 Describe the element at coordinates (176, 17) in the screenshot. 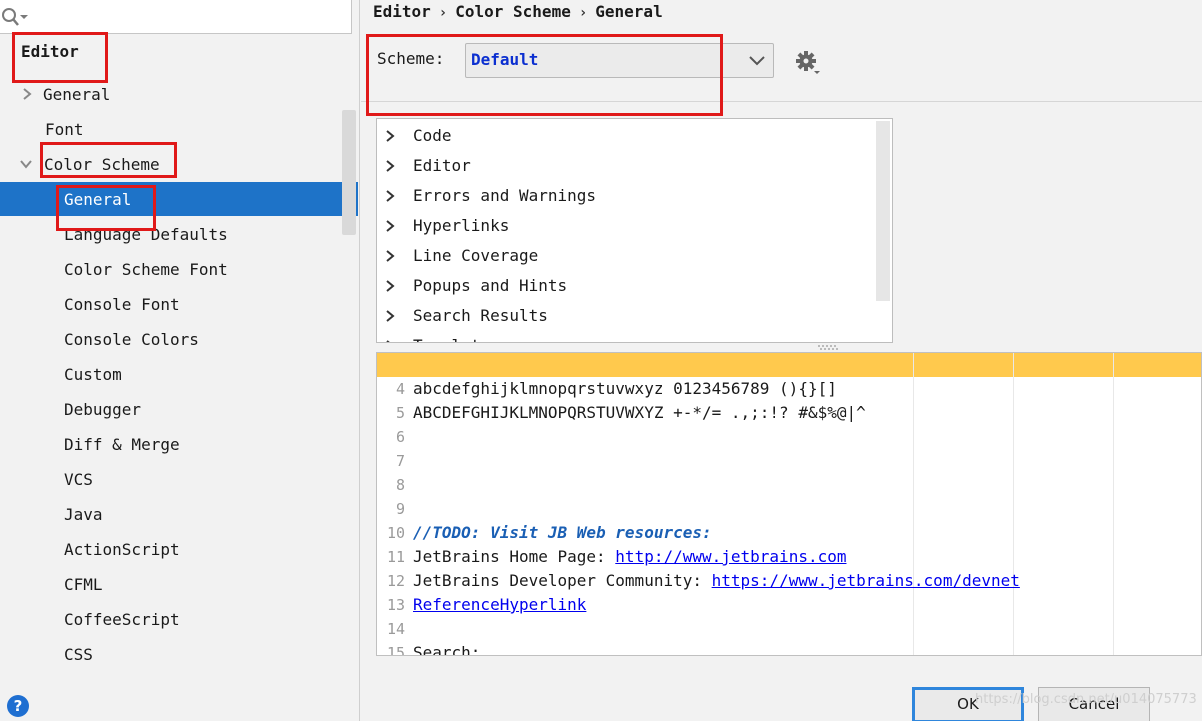

I see `settings-search-input` at that location.